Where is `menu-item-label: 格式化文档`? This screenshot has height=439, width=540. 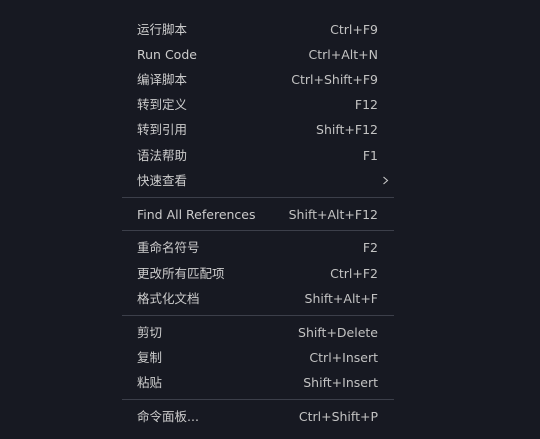
menu-item-label: 格式化文档 is located at coordinates (168, 298).